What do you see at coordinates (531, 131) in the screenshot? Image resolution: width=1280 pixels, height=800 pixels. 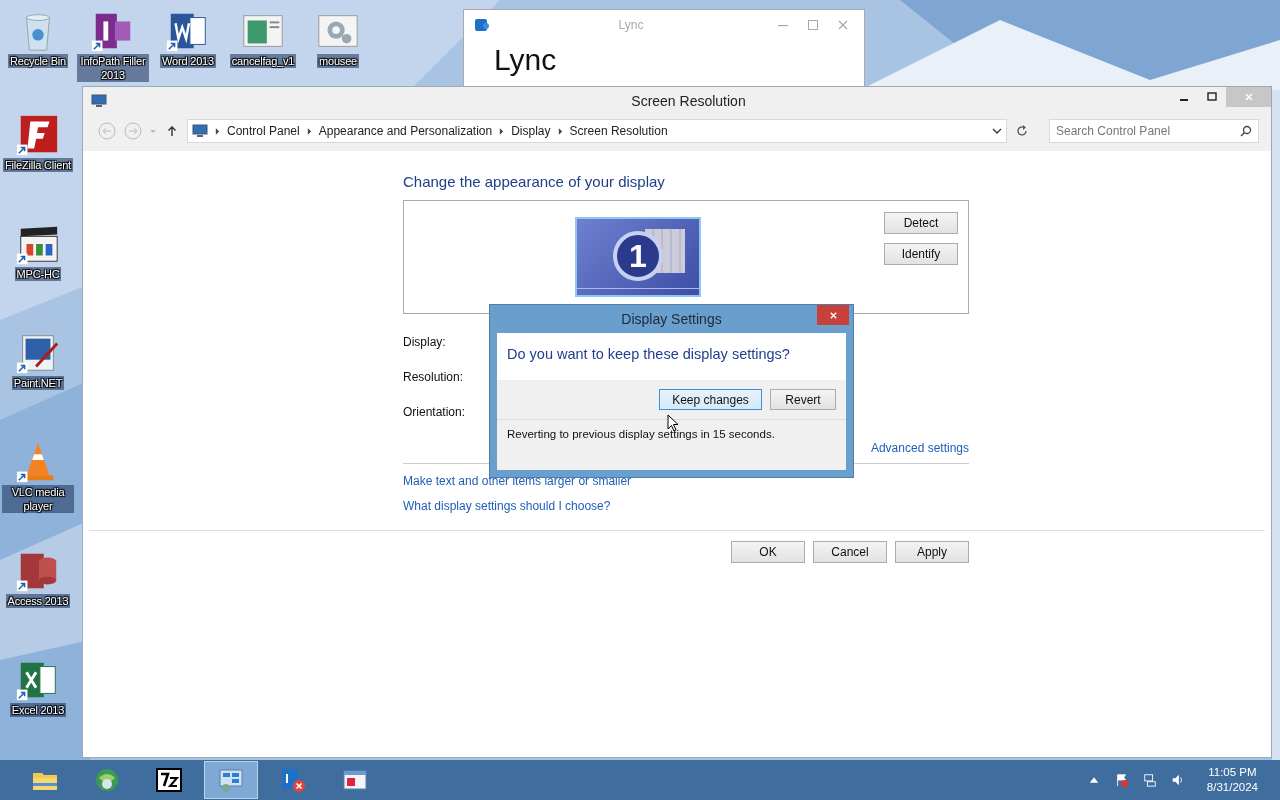 I see `breadcrumb-item: Display` at bounding box center [531, 131].